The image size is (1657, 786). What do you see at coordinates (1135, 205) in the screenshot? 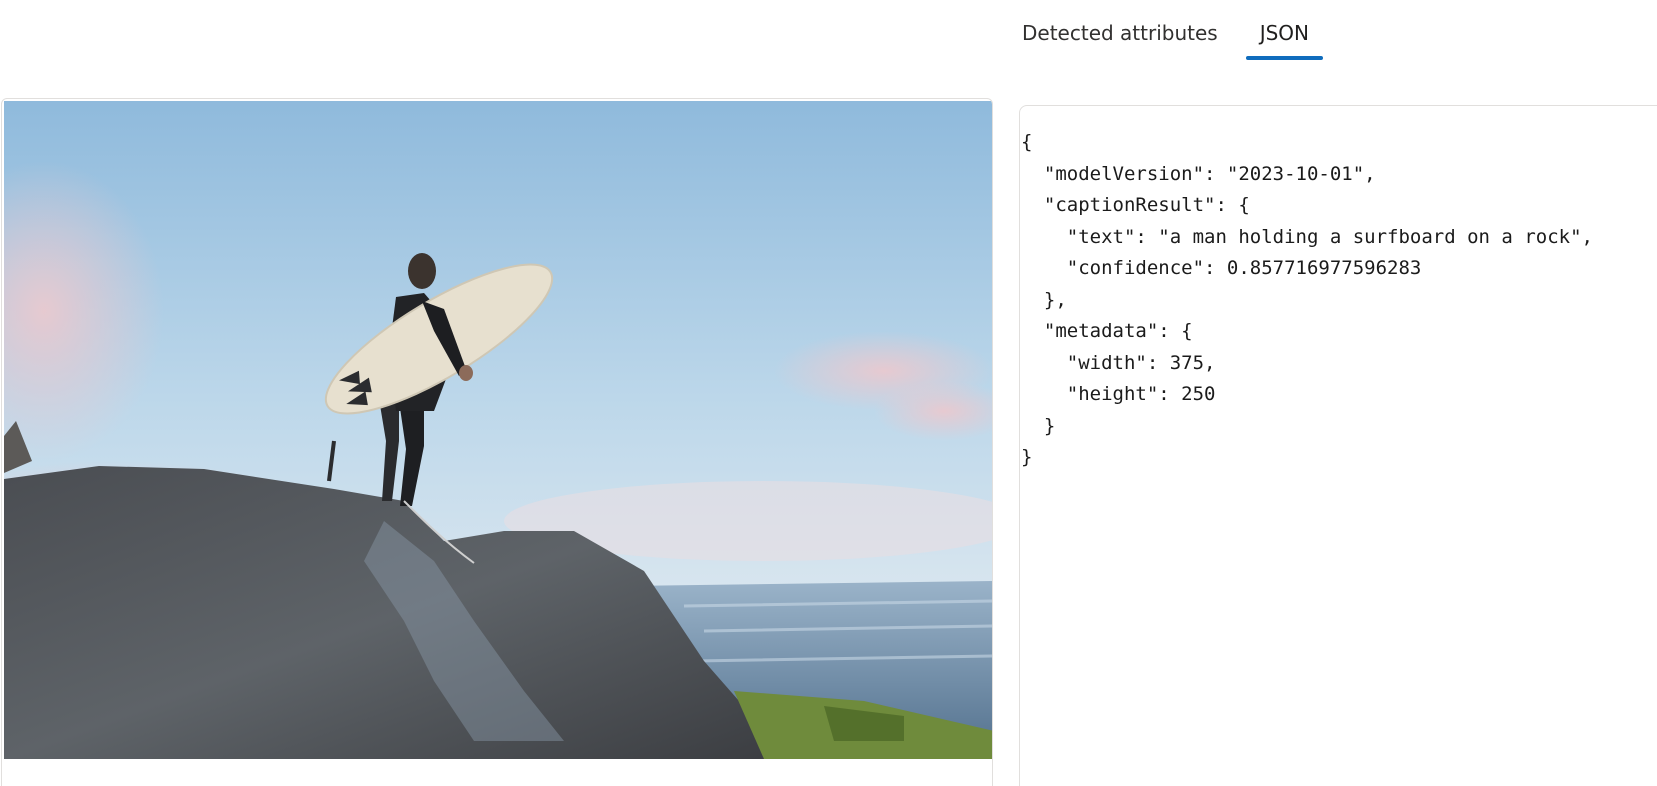
I see `json-line: "captionResult": {` at bounding box center [1135, 205].